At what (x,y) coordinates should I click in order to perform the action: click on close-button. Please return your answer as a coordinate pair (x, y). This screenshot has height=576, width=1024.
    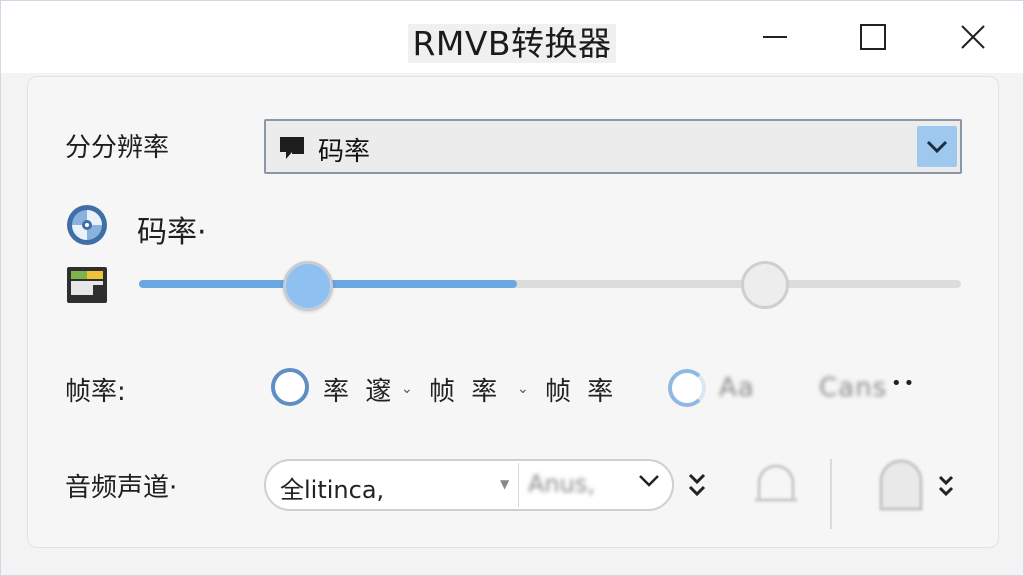
    Looking at the image, I should click on (973, 37).